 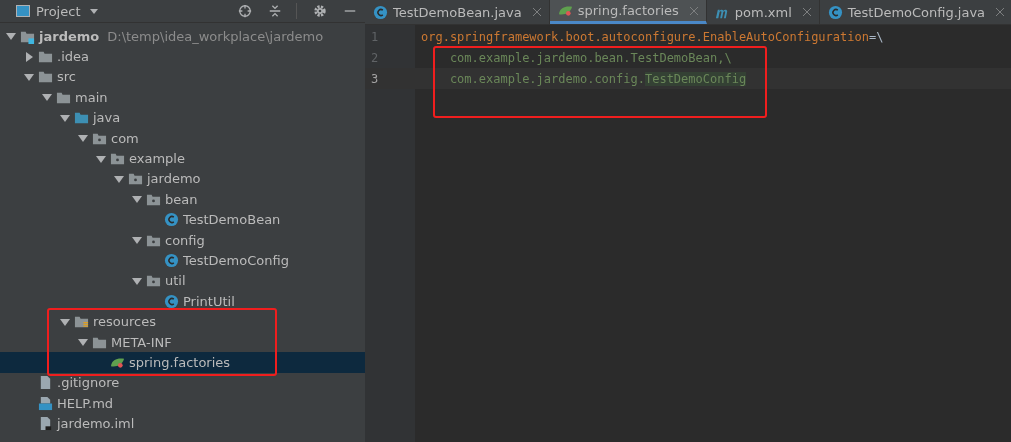 I want to click on editor-tab: spring.factories, so click(x=628, y=12).